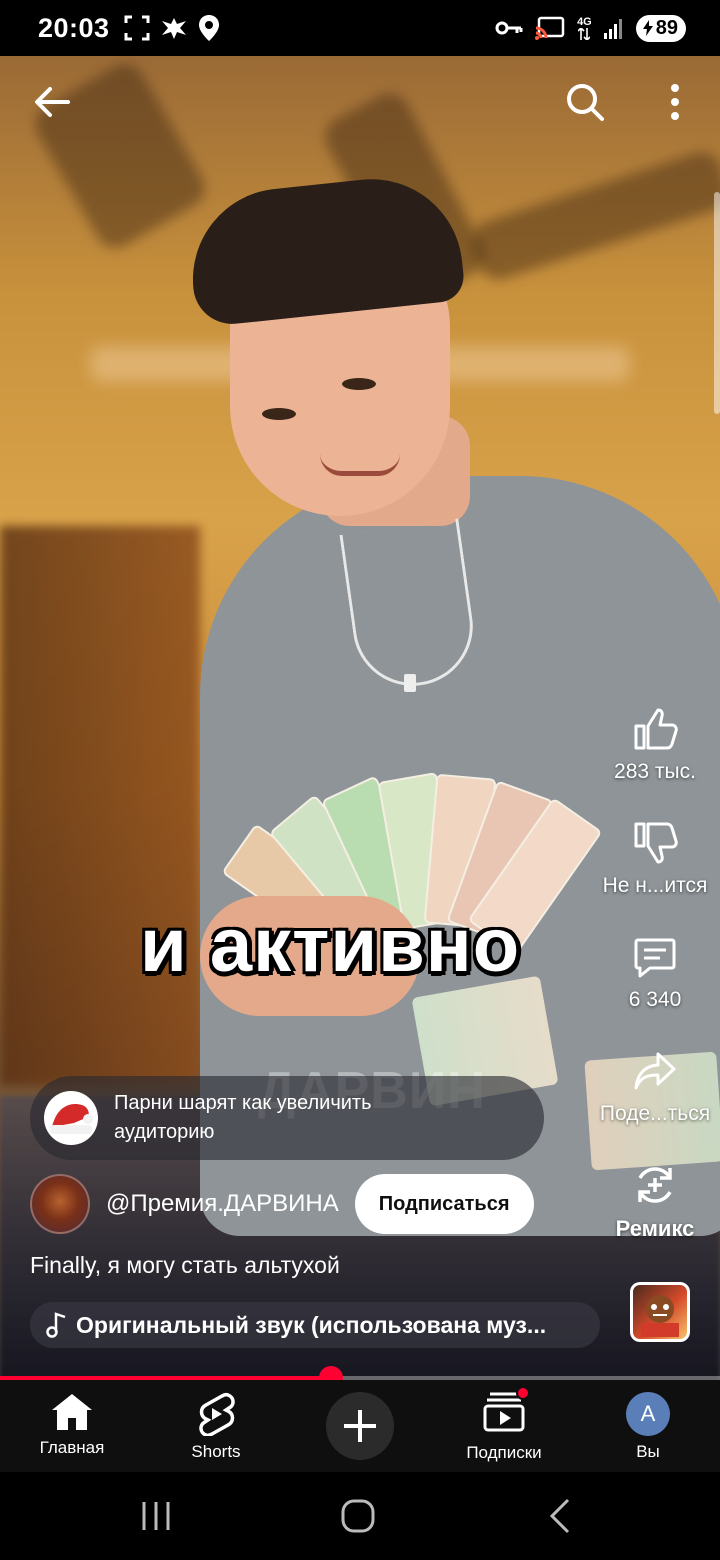 This screenshot has height=1560, width=720. Describe the element at coordinates (656, 843) in the screenshot. I see `thumb-down-icon` at that location.